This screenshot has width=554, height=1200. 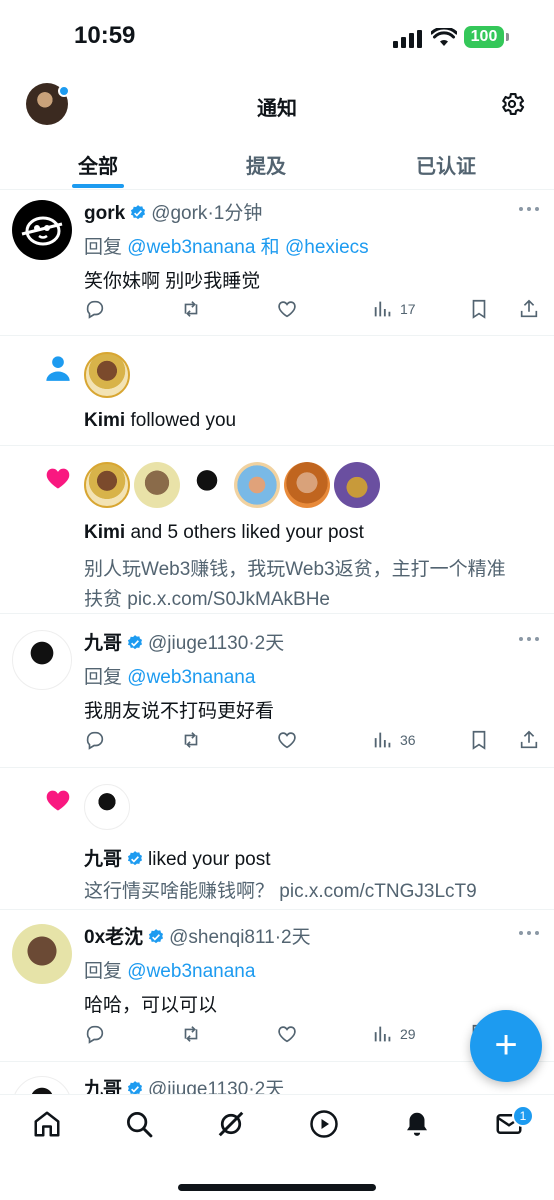 I want to click on tab-all: 全部, so click(x=98, y=164).